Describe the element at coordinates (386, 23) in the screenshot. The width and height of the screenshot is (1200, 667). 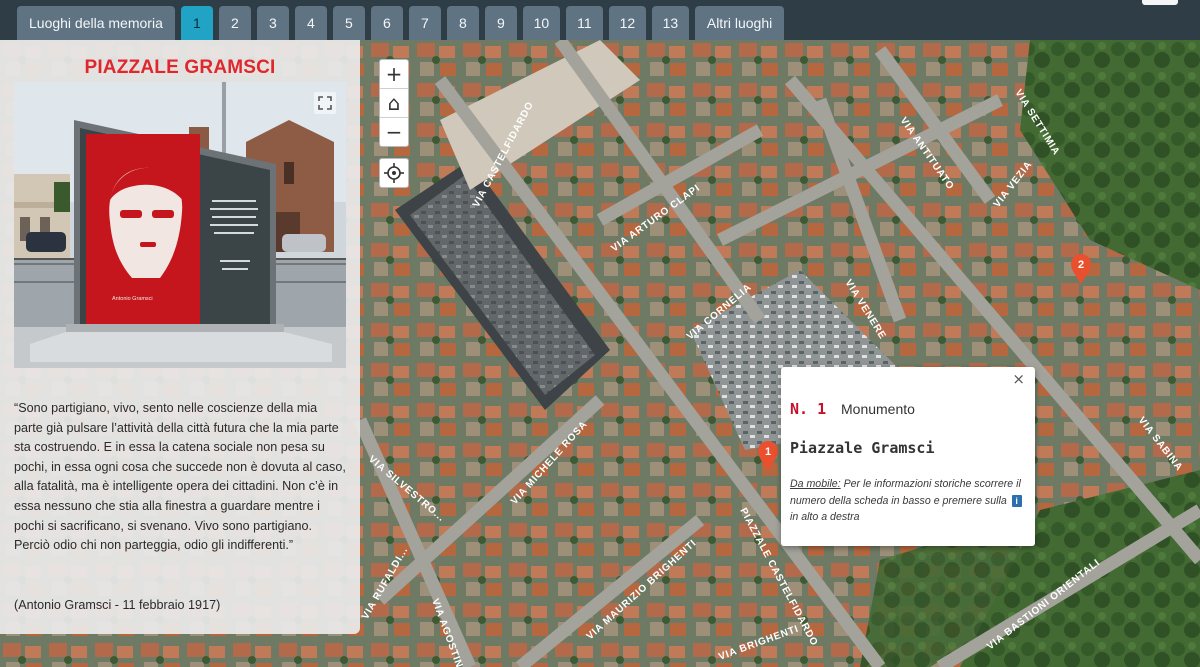
I see `tab-place-6: 6` at that location.